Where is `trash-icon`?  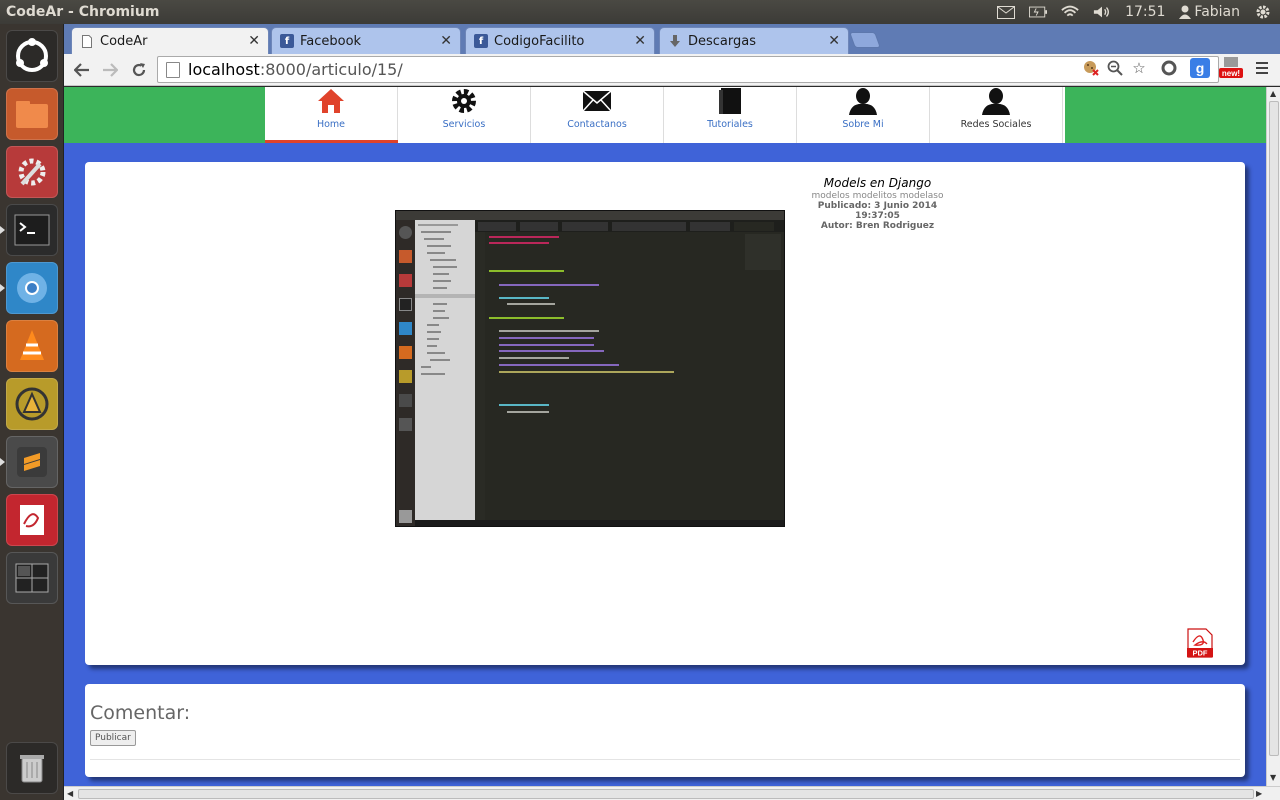
trash-icon is located at coordinates (32, 769).